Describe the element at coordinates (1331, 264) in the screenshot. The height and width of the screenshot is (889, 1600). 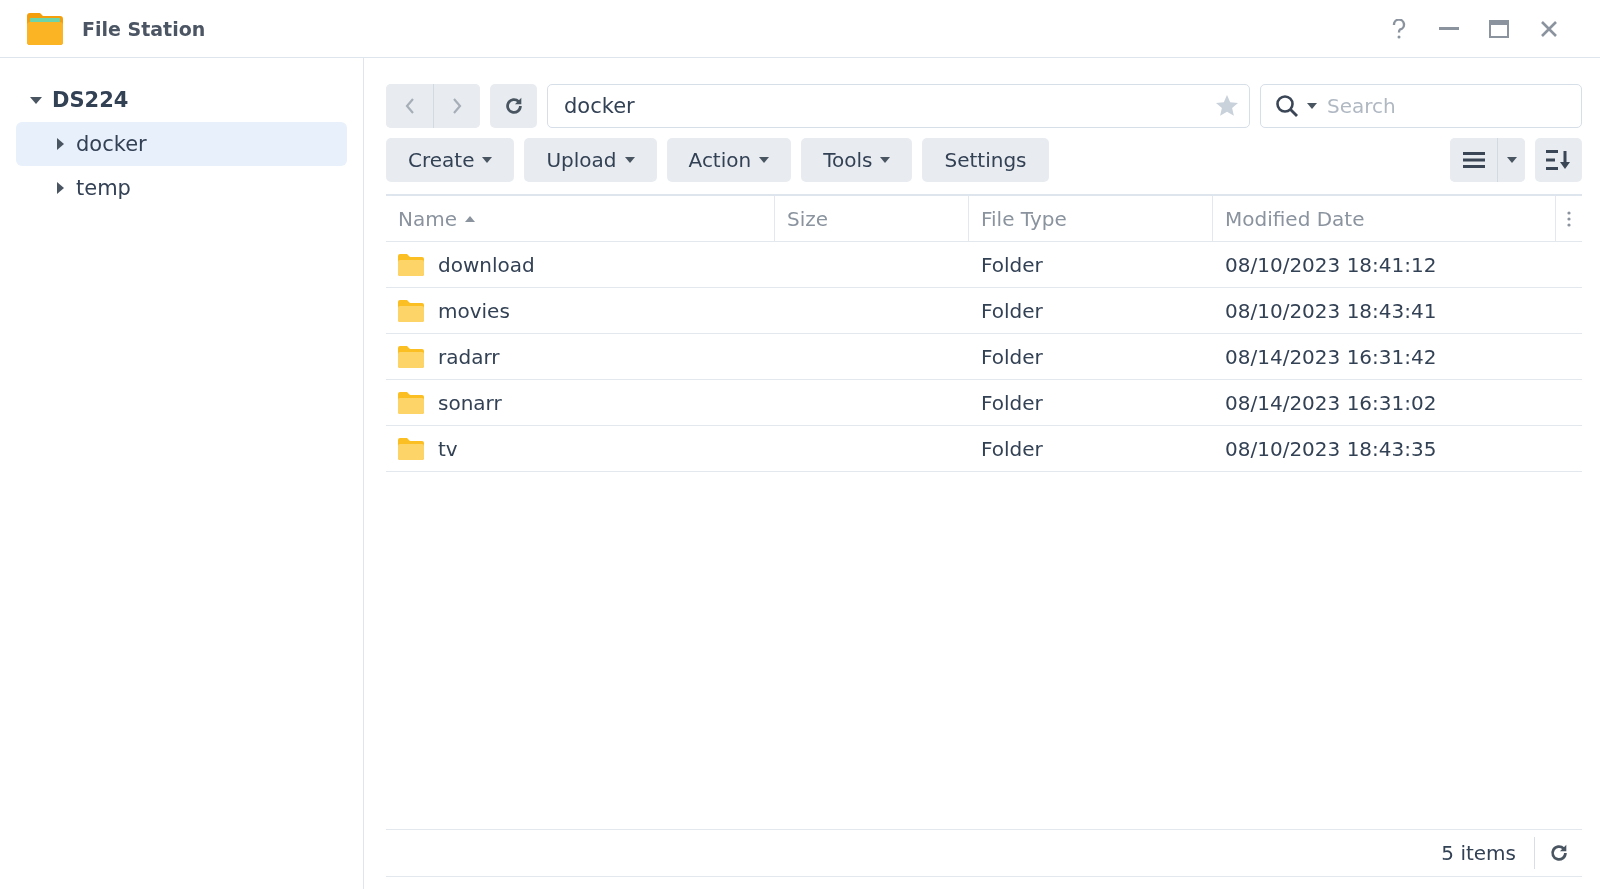
I see `modified-date: 08/10/2023 18:41:12` at that location.